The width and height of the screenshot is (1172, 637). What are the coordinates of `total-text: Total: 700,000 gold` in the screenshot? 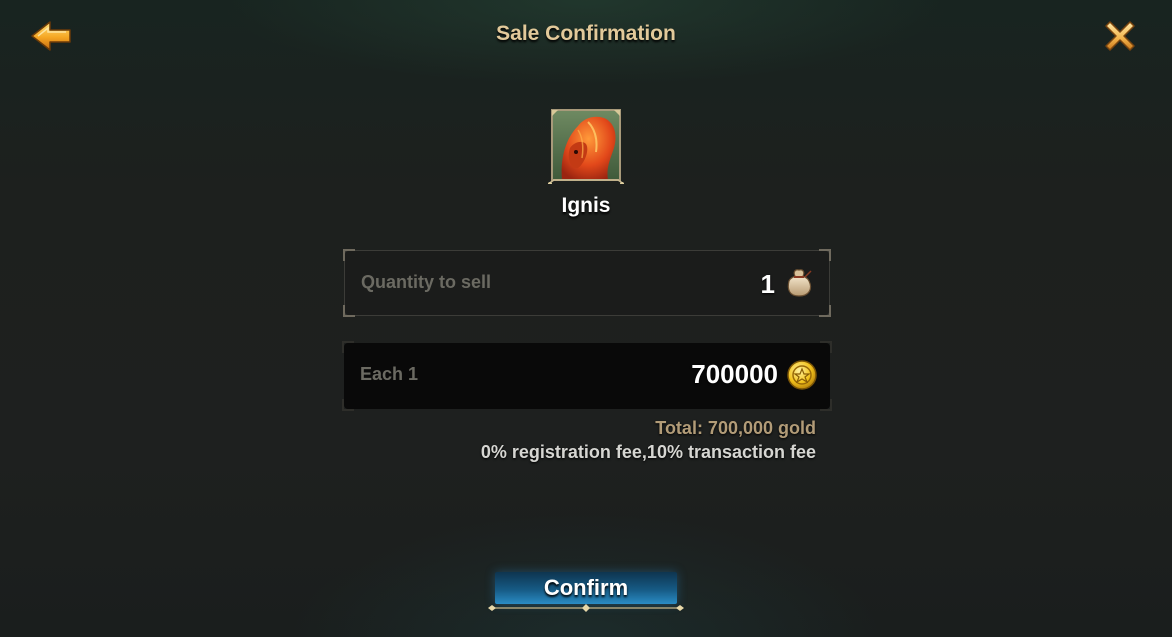 It's located at (735, 428).